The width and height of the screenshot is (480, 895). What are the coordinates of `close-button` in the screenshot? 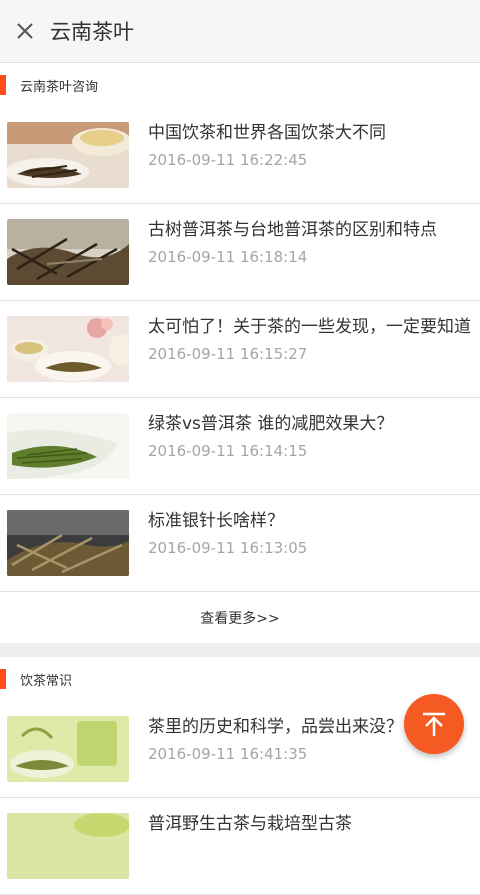 It's located at (25, 31).